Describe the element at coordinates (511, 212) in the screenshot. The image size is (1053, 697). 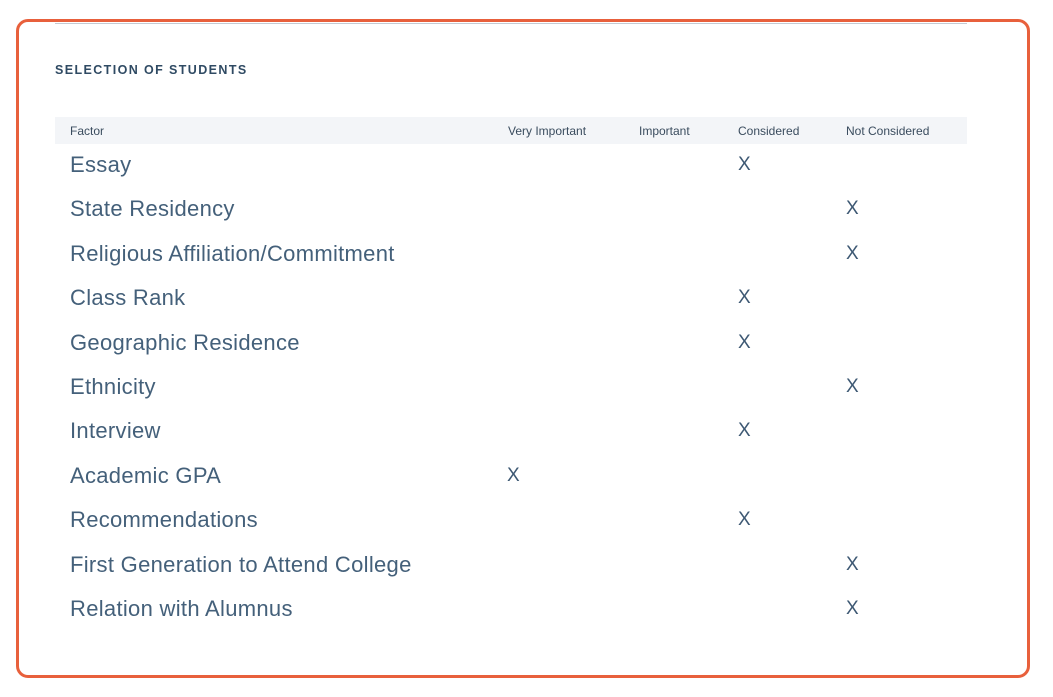
I see `table-row: State Residency X` at that location.